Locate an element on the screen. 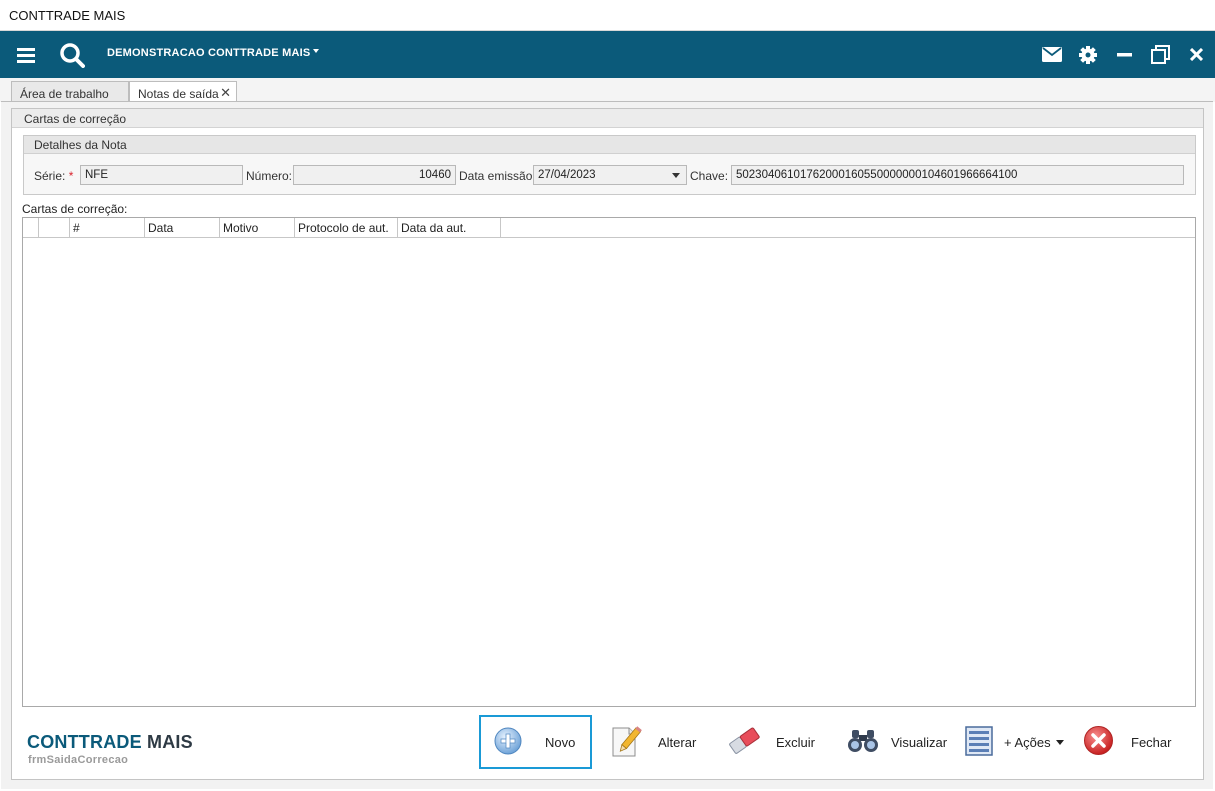 The width and height of the screenshot is (1215, 791). visualizar-label: Visualizar is located at coordinates (919, 742).